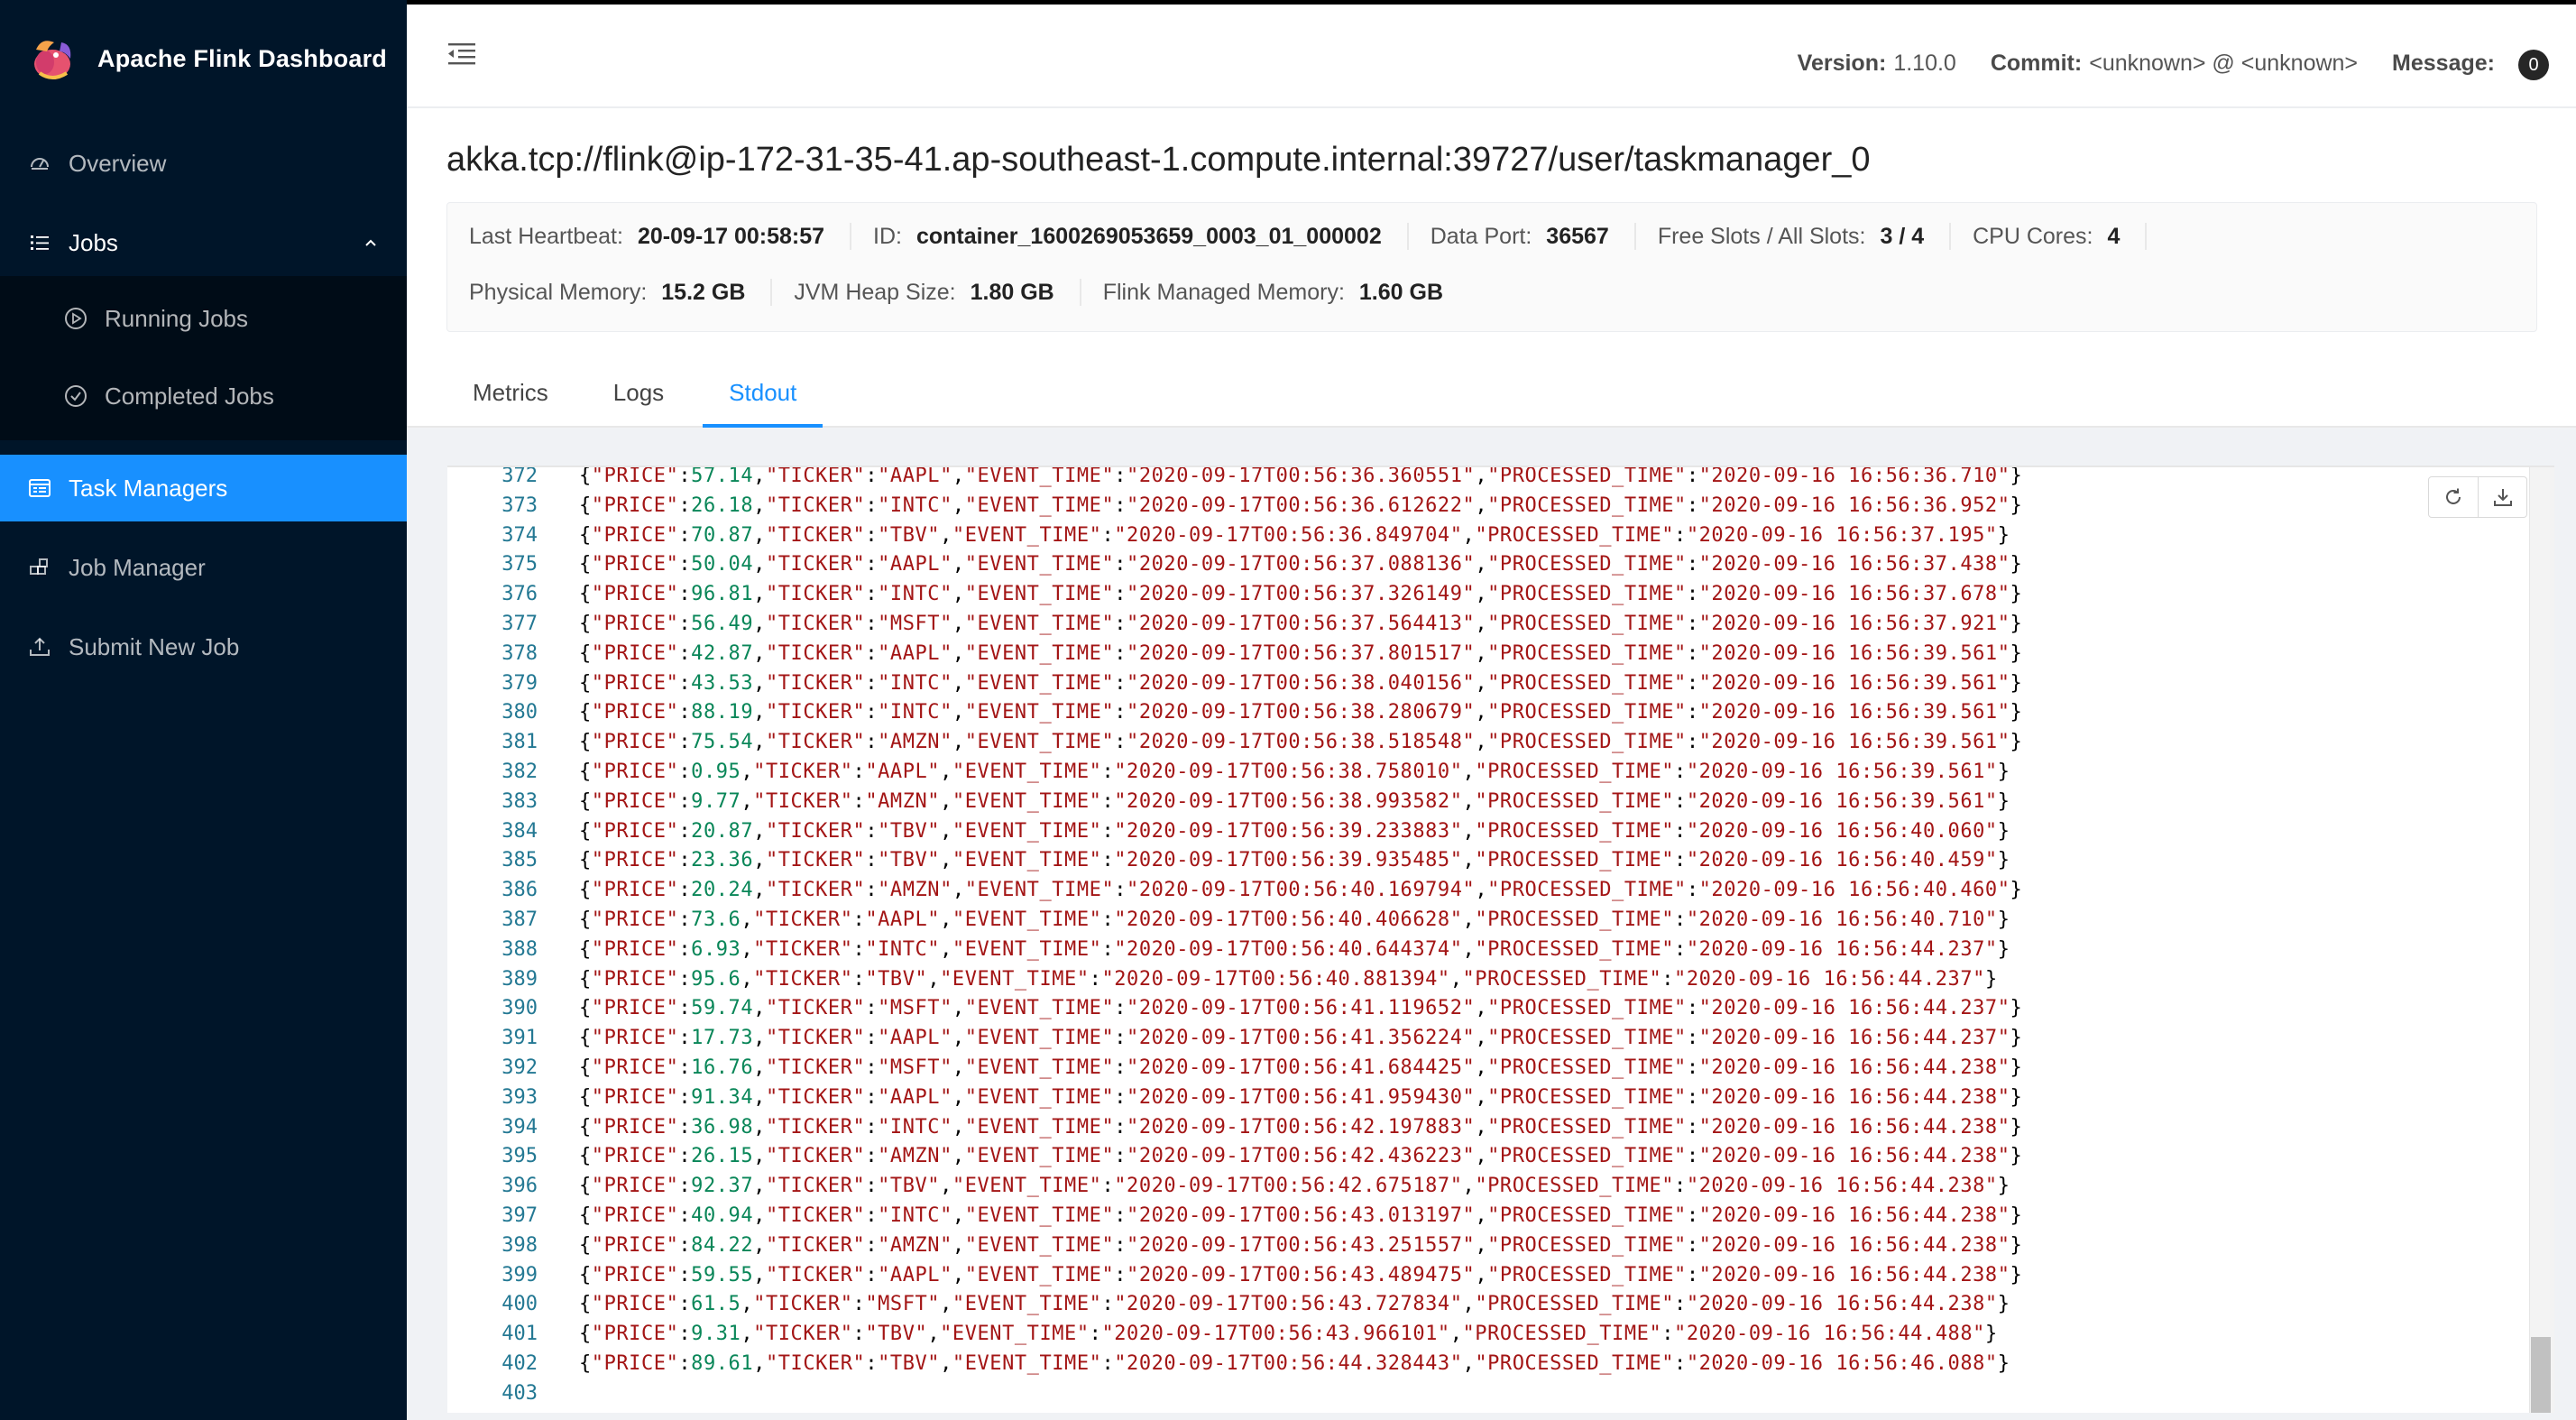  What do you see at coordinates (716, 772) in the screenshot?
I see `json-number: 0.95` at bounding box center [716, 772].